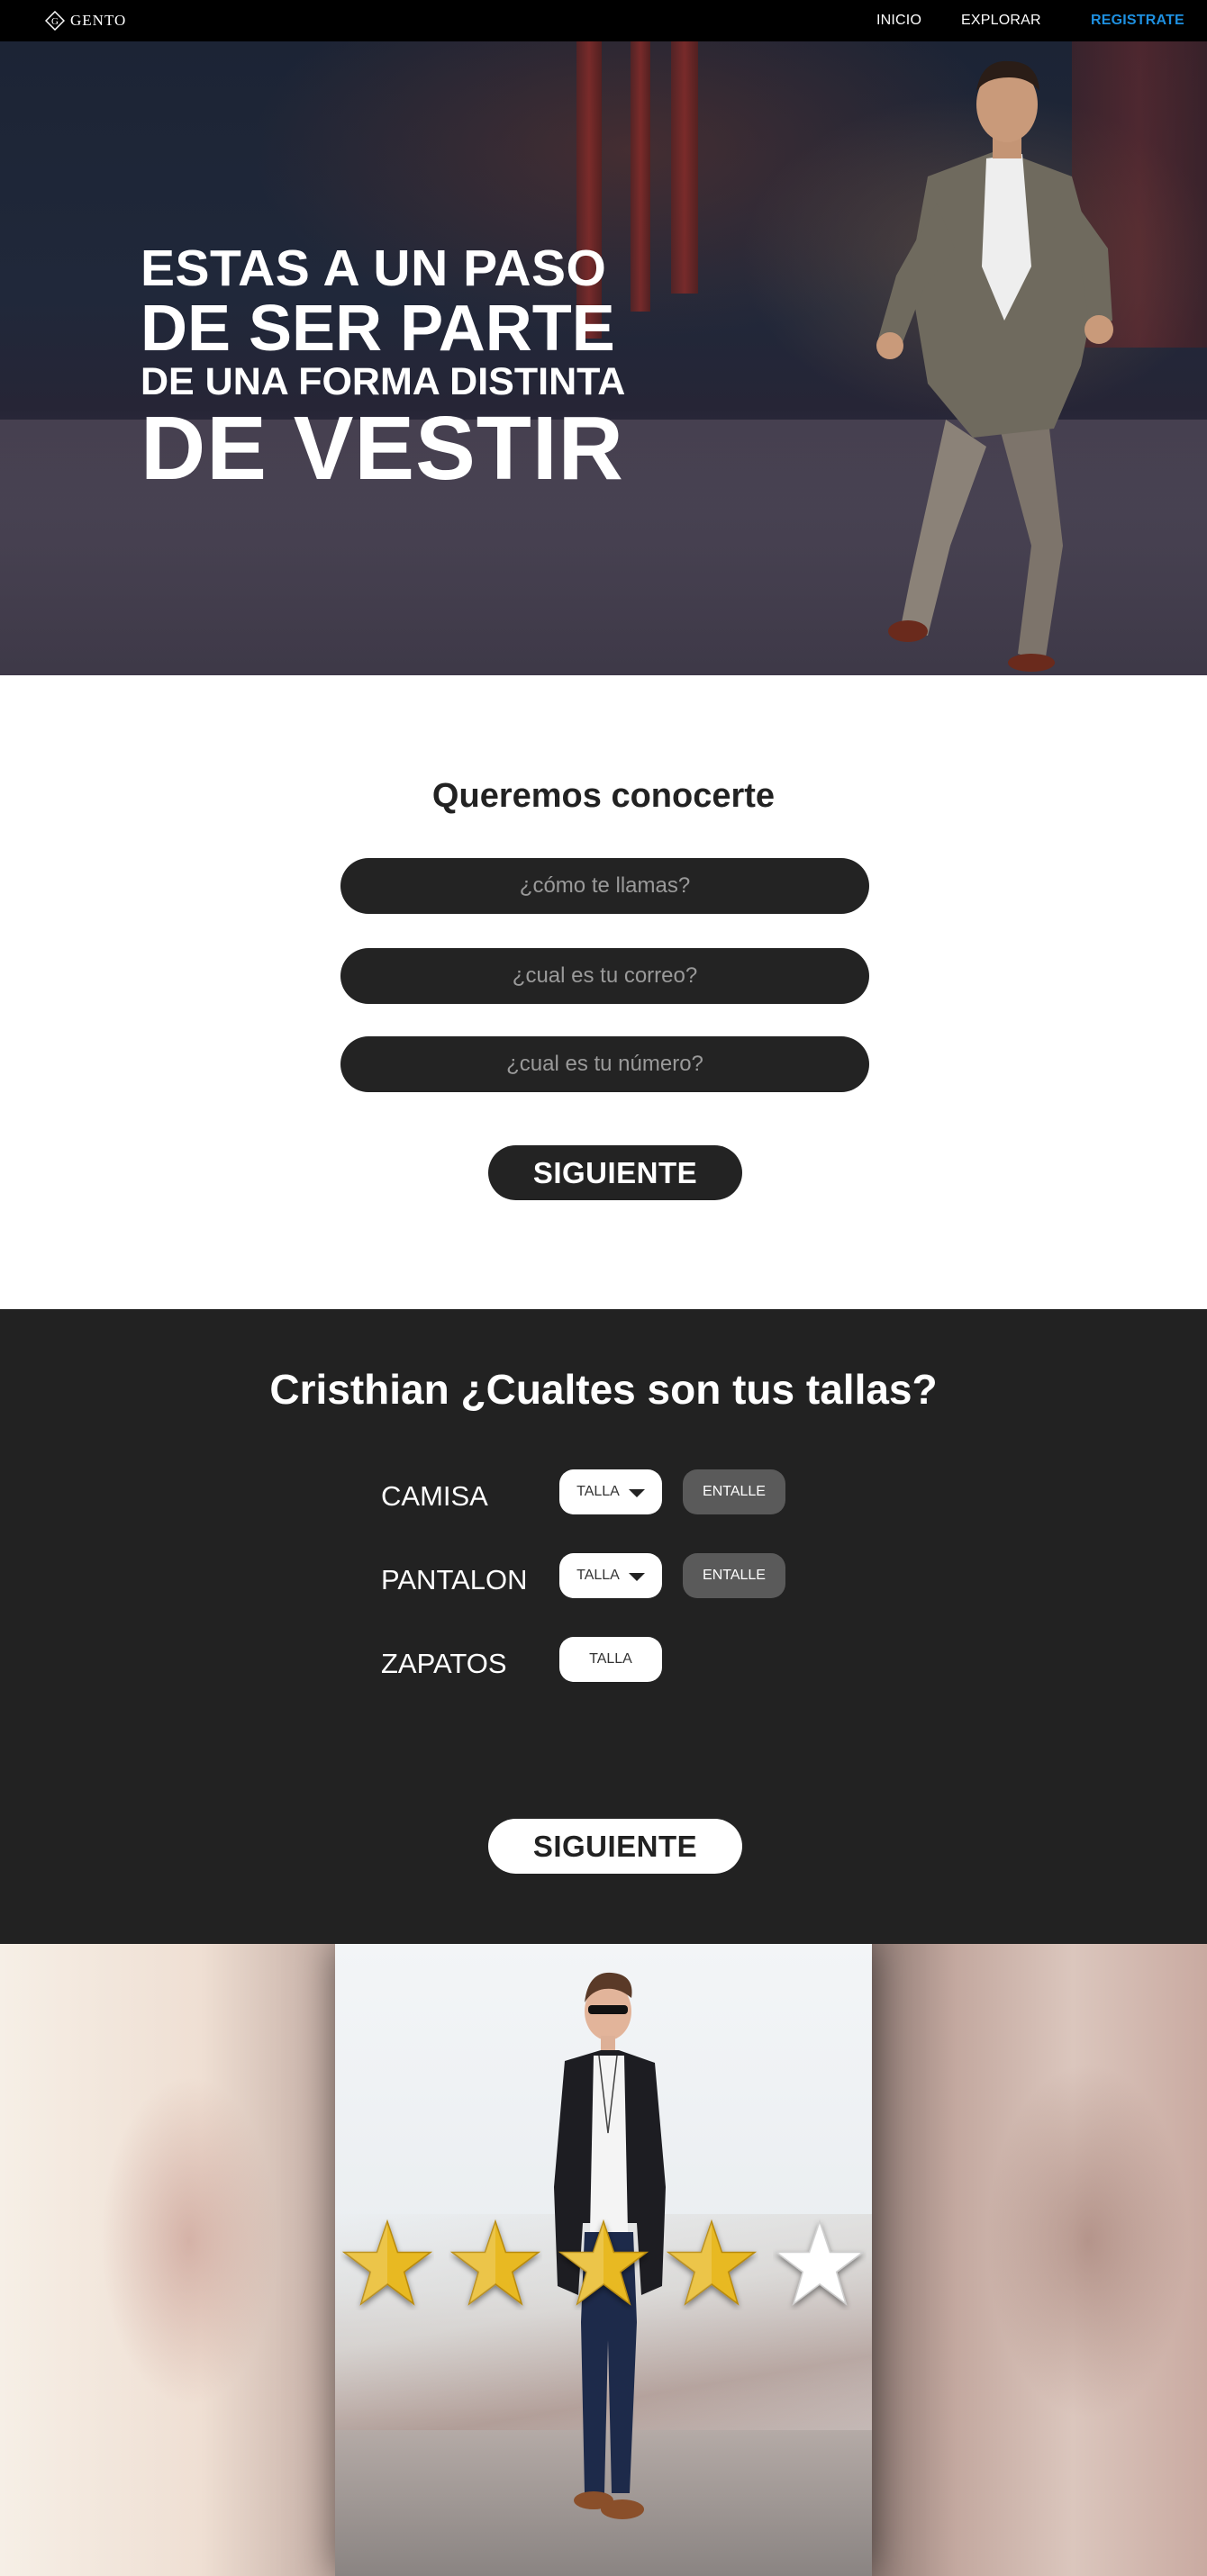 This screenshot has width=1207, height=2576. Describe the element at coordinates (434, 1496) in the screenshot. I see `size-label-camisa: CAMISA` at that location.